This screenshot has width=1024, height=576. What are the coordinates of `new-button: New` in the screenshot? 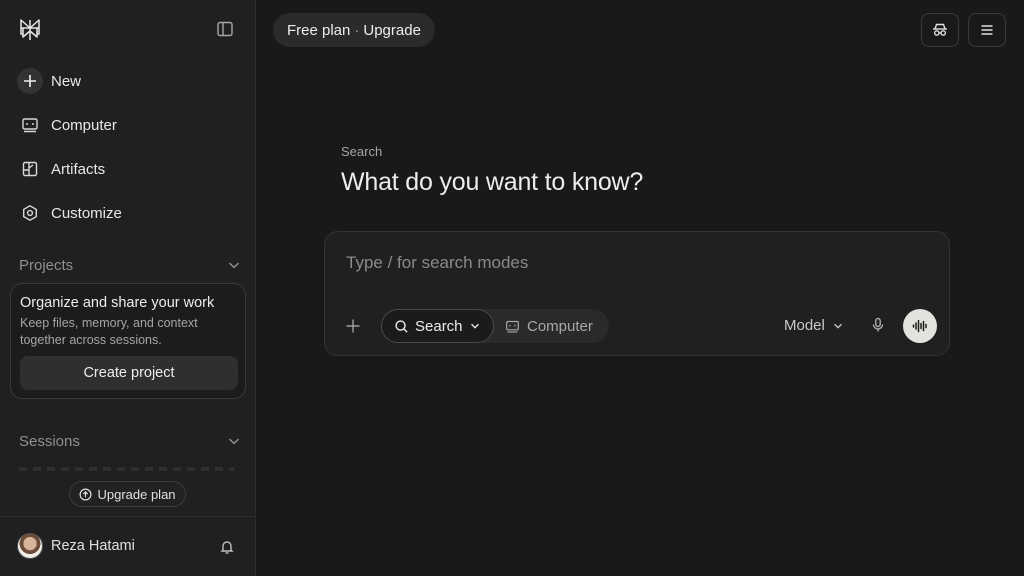 It's located at (128, 81).